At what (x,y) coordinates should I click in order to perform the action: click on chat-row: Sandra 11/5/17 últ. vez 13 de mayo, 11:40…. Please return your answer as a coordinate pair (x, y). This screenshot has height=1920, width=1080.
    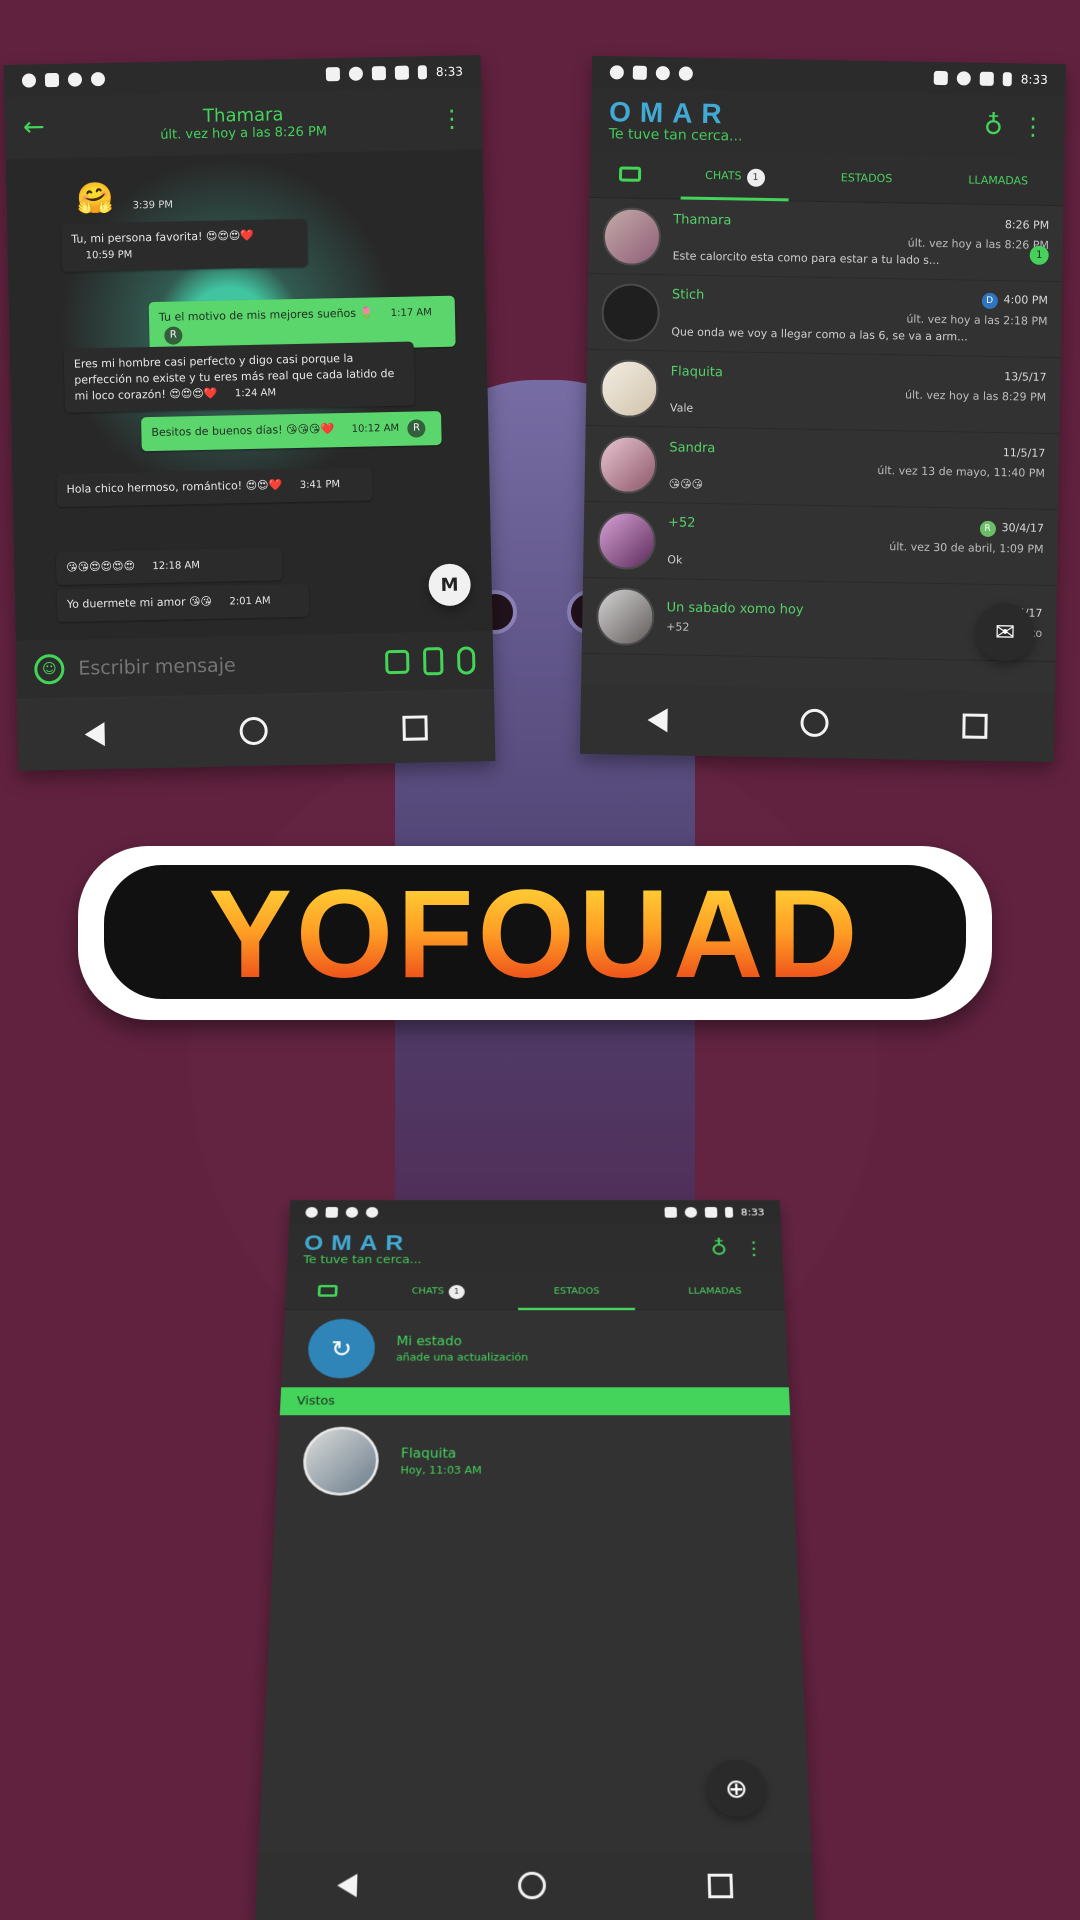
    Looking at the image, I should click on (822, 468).